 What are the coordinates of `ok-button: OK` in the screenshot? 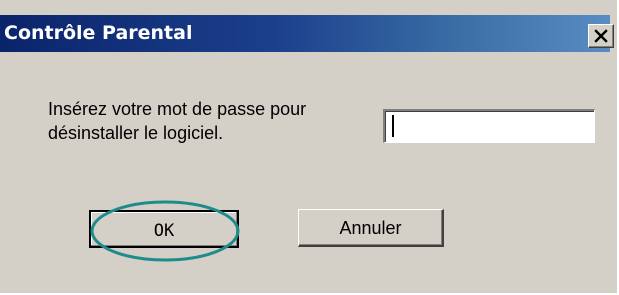 It's located at (164, 229).